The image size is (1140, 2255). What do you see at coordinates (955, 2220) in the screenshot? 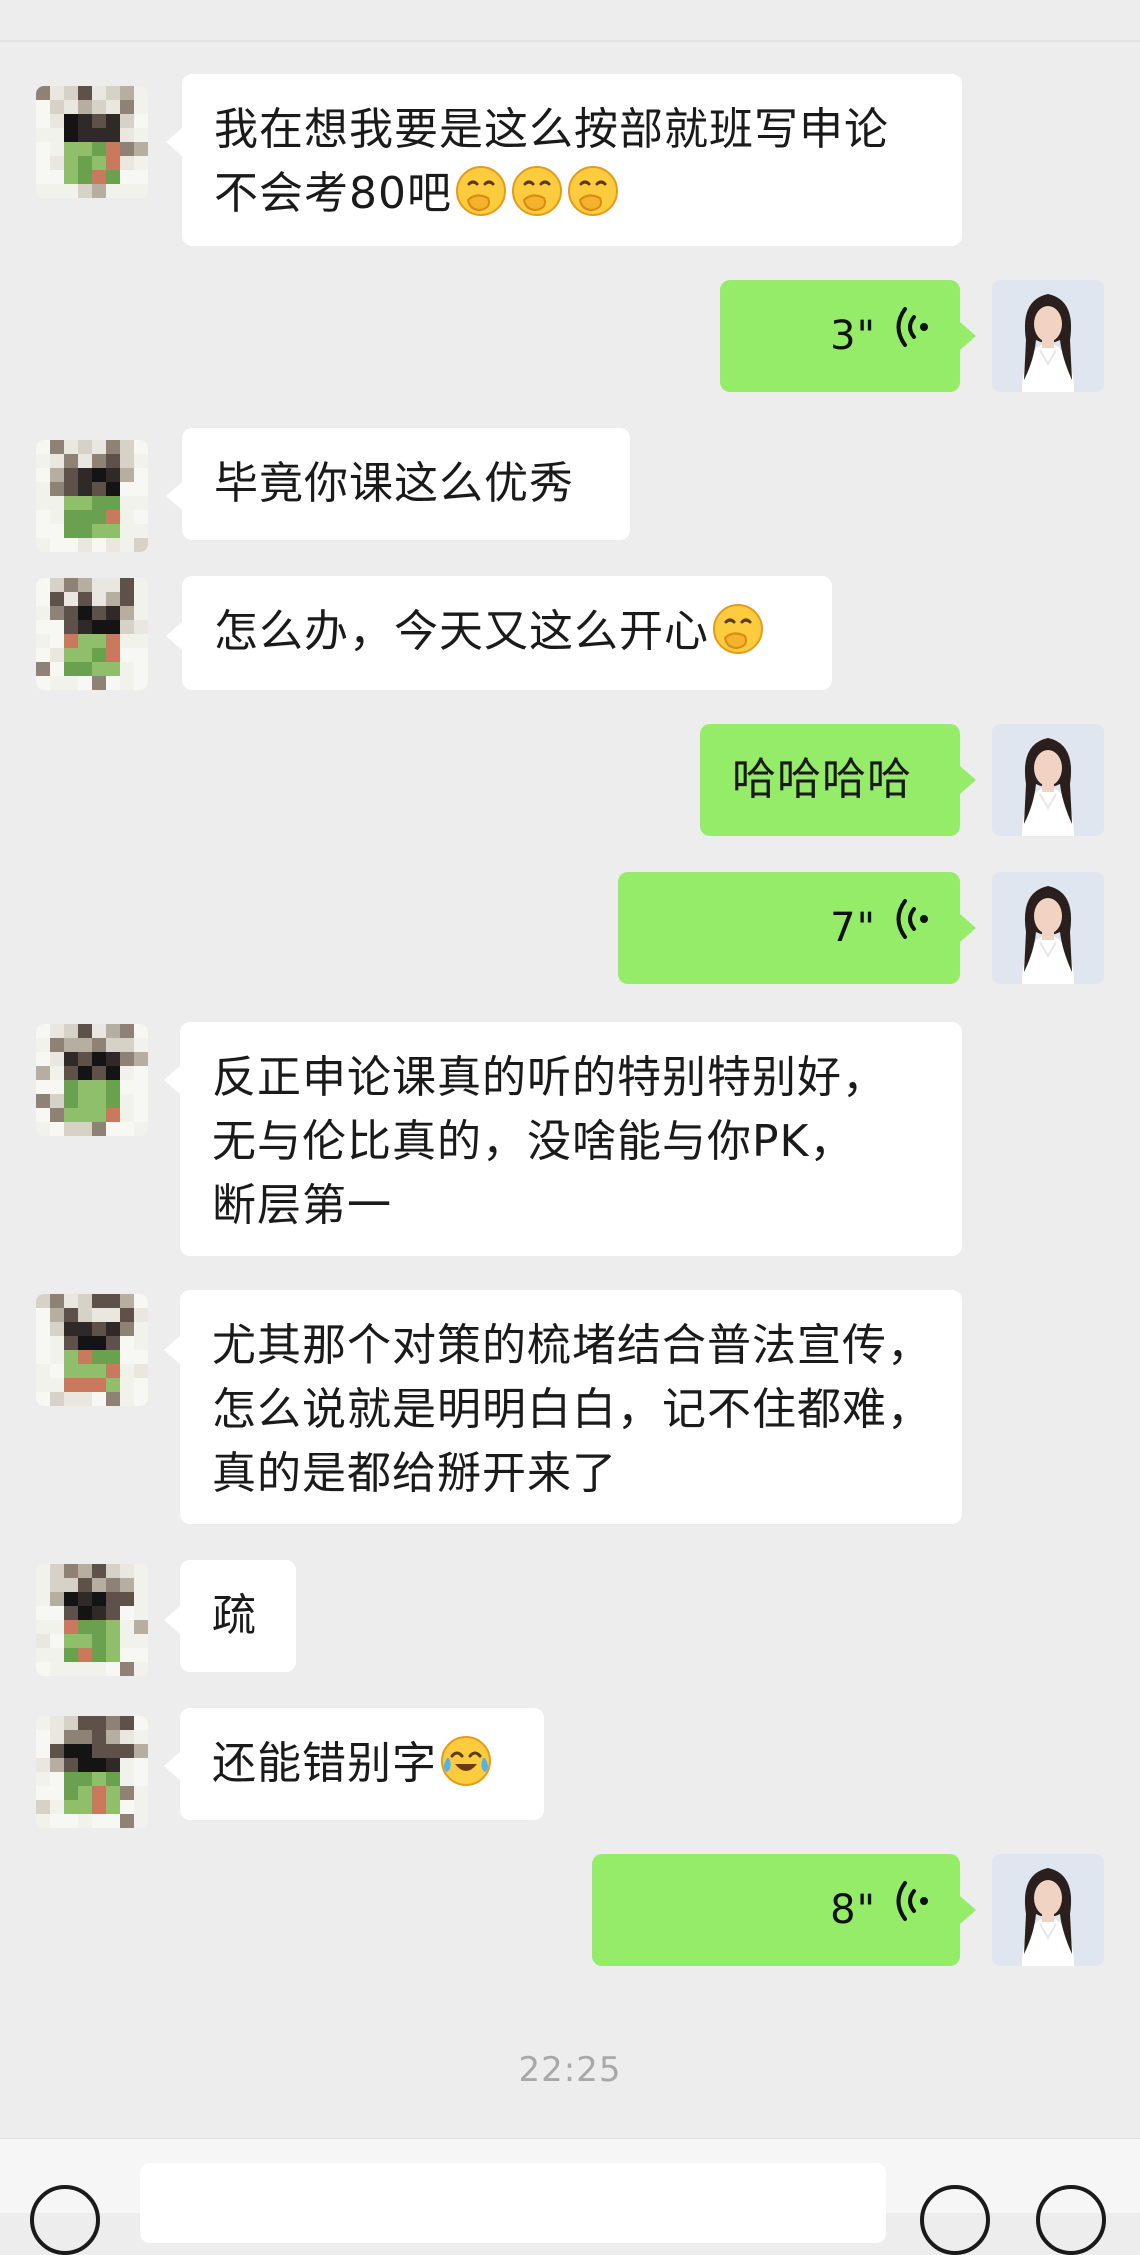
I see `emoji-icon` at bounding box center [955, 2220].